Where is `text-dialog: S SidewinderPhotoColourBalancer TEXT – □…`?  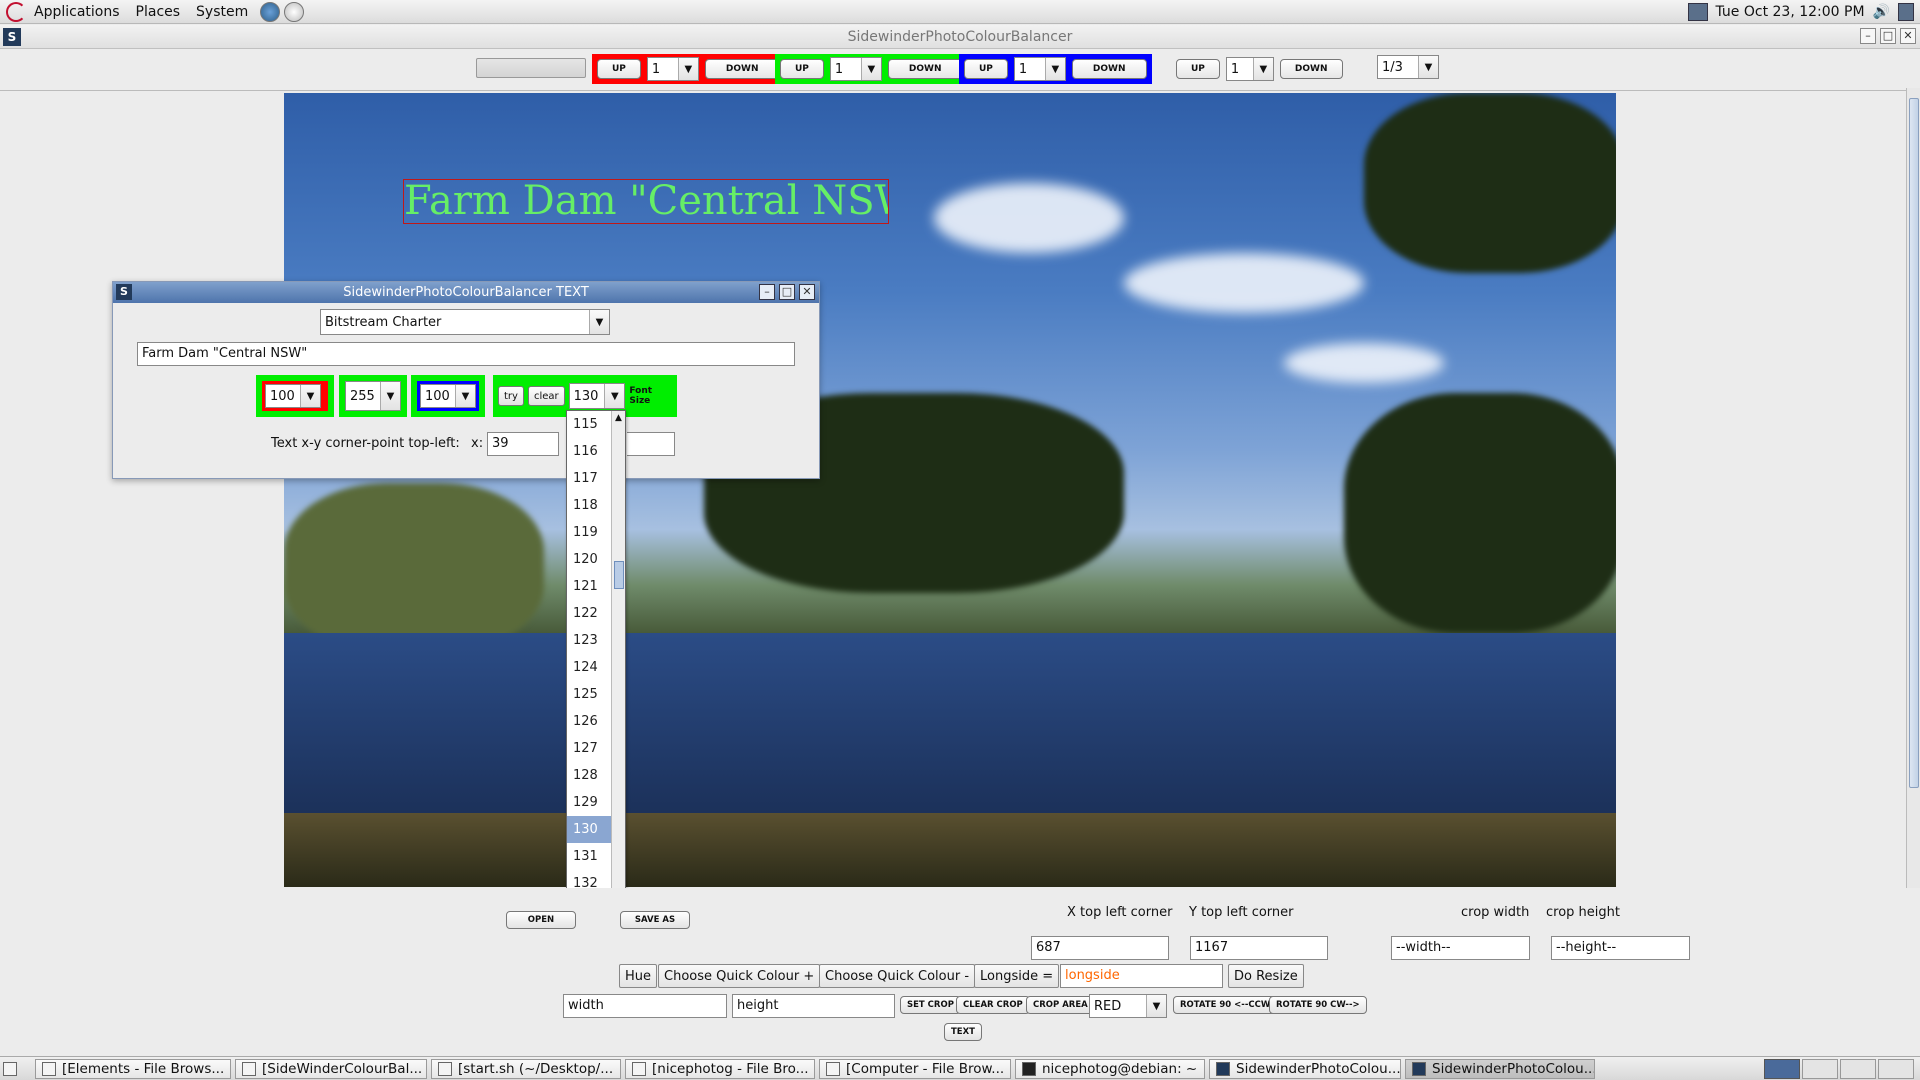 text-dialog: S SidewinderPhotoColourBalancer TEXT – □… is located at coordinates (466, 380).